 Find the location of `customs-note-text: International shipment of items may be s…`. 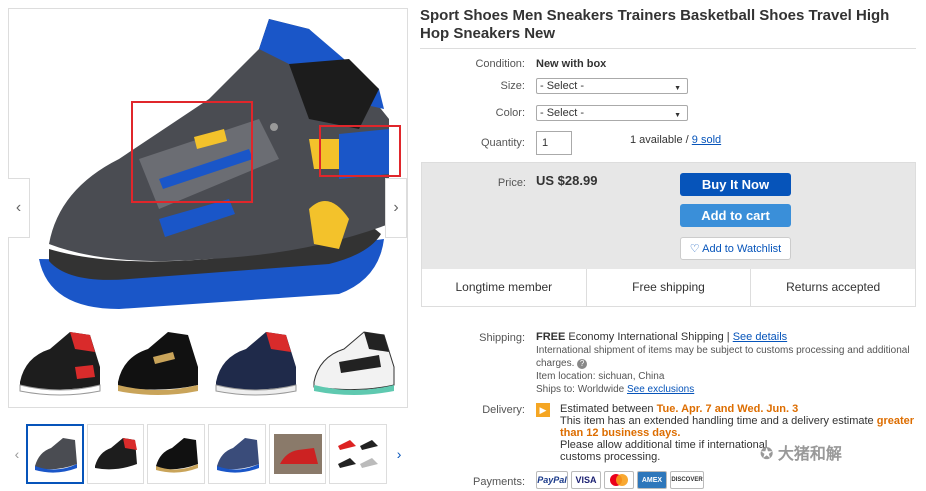

customs-note-text: International shipment of items may be s… is located at coordinates (723, 357).